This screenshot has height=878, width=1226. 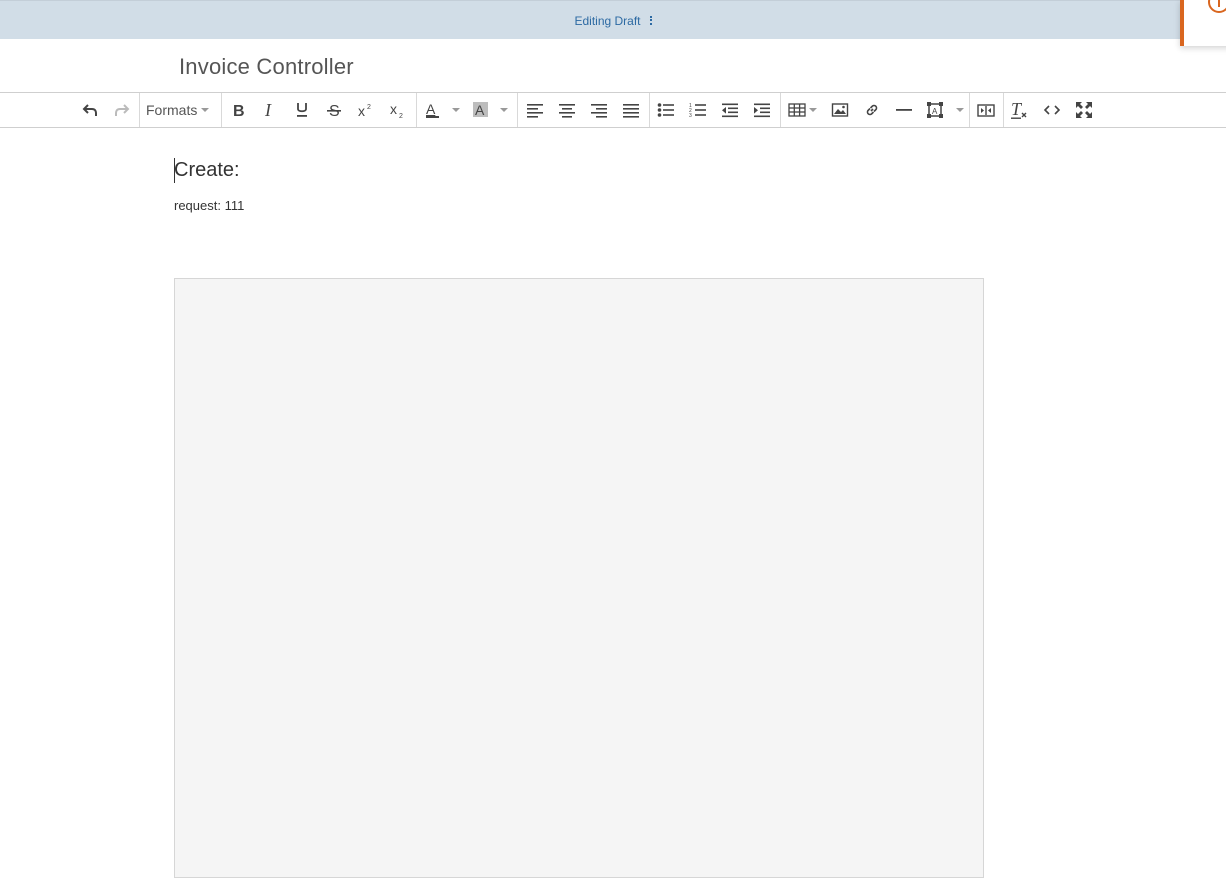 I want to click on editing-status-bar: Editing Draft, so click(x=613, y=19).